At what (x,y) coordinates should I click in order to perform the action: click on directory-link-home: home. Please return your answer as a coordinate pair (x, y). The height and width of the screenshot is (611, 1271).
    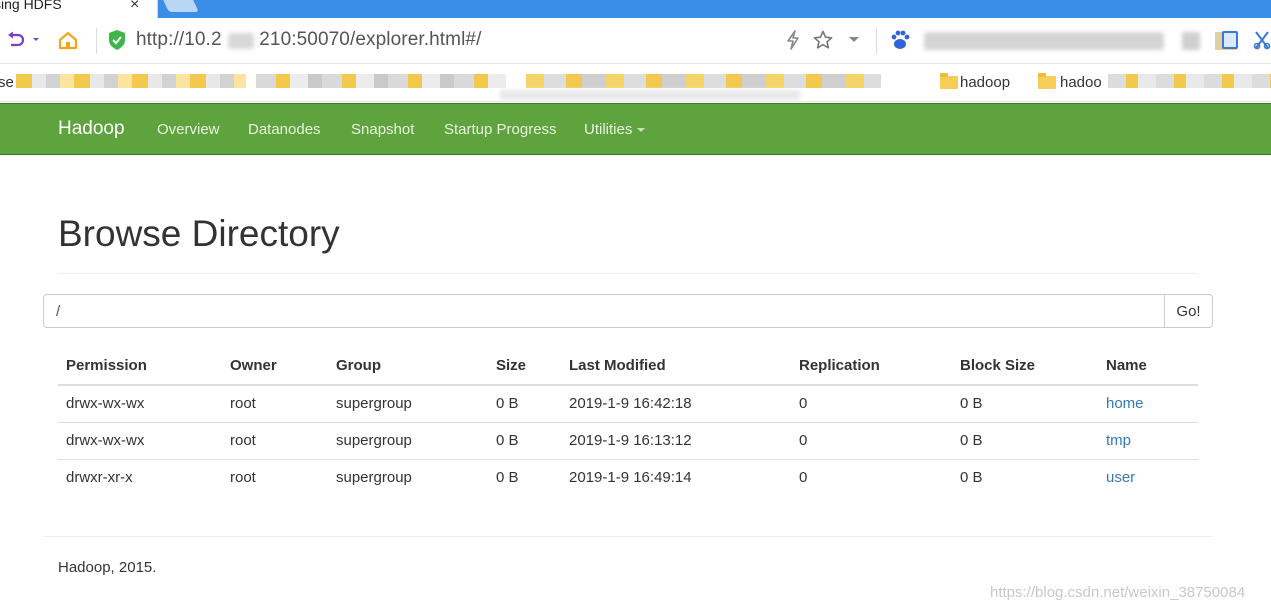
    Looking at the image, I should click on (1125, 403).